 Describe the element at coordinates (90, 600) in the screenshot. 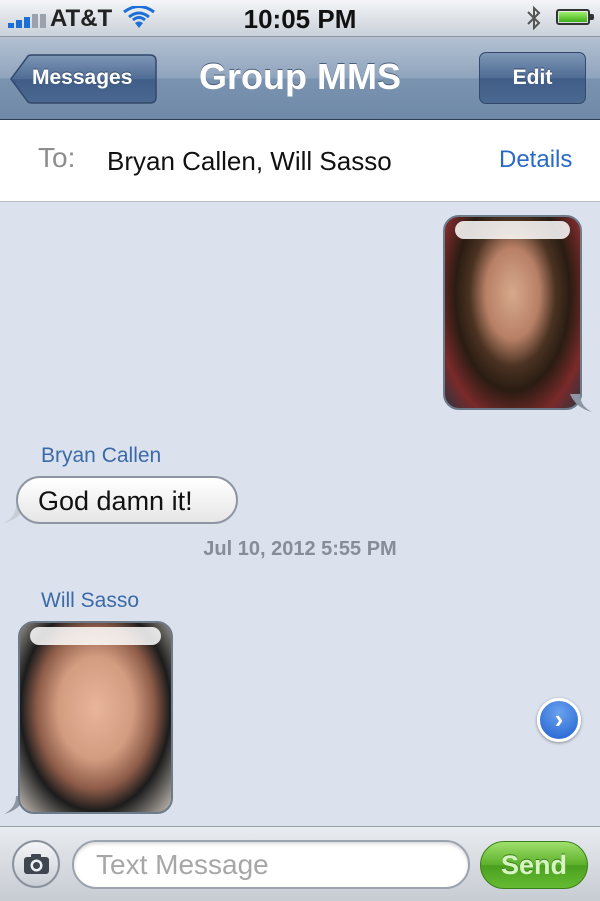

I see `sender-name: Will Sasso` at that location.